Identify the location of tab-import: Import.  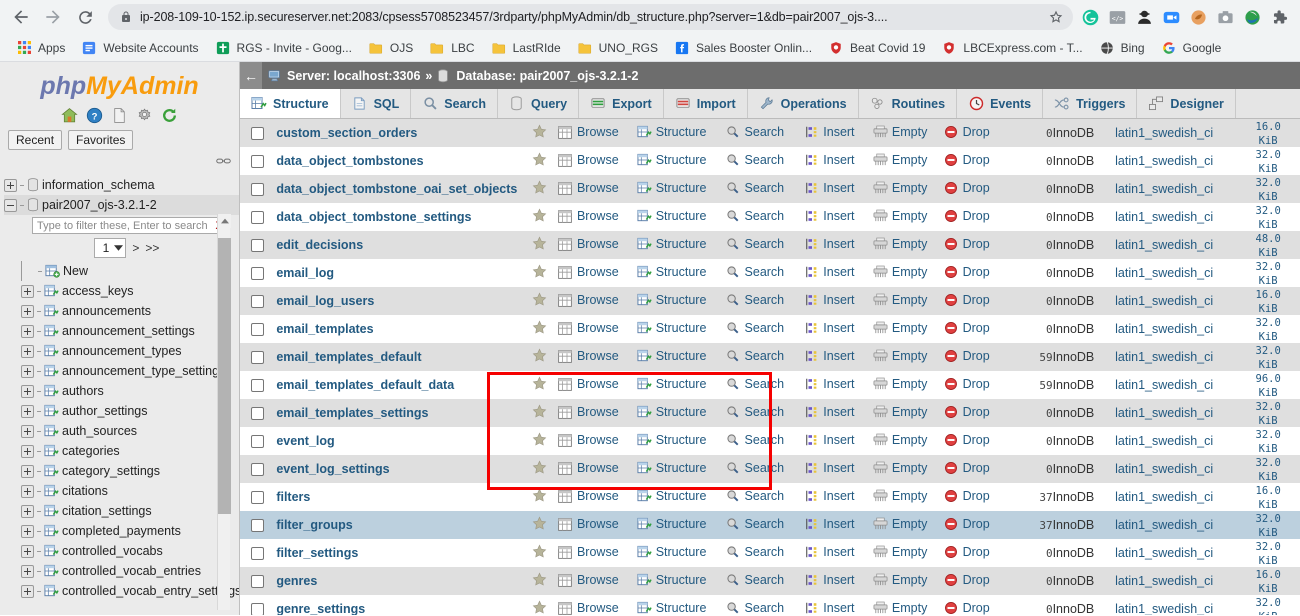
(705, 103).